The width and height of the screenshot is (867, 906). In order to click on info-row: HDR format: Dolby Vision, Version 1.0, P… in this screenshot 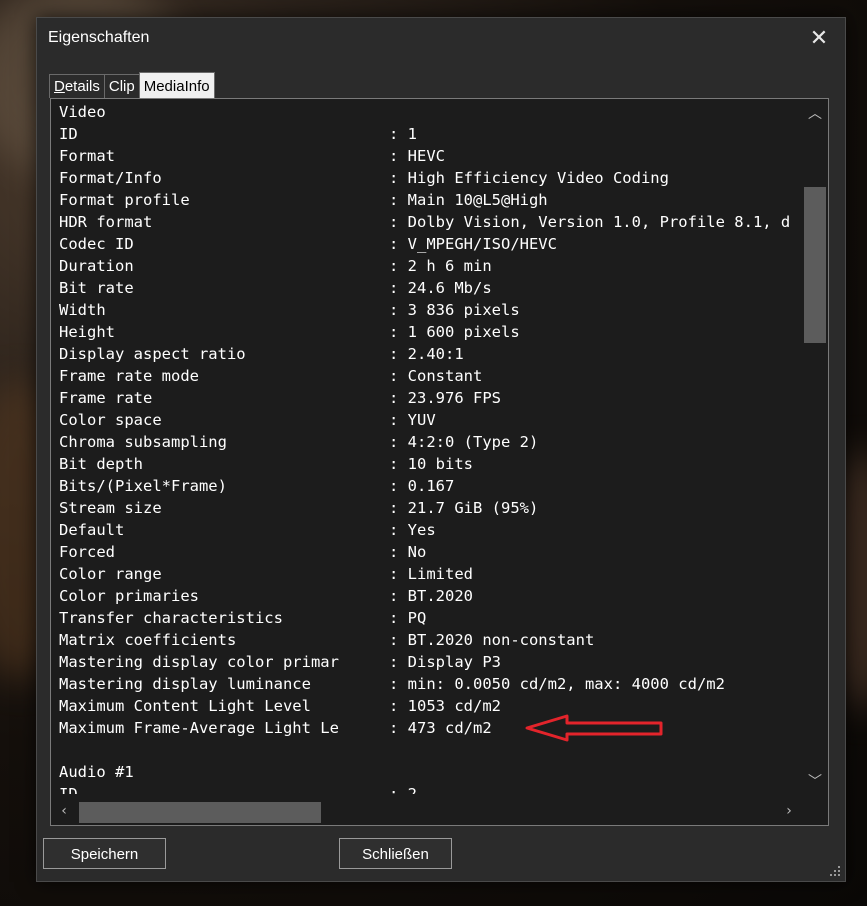, I will do `click(429, 222)`.